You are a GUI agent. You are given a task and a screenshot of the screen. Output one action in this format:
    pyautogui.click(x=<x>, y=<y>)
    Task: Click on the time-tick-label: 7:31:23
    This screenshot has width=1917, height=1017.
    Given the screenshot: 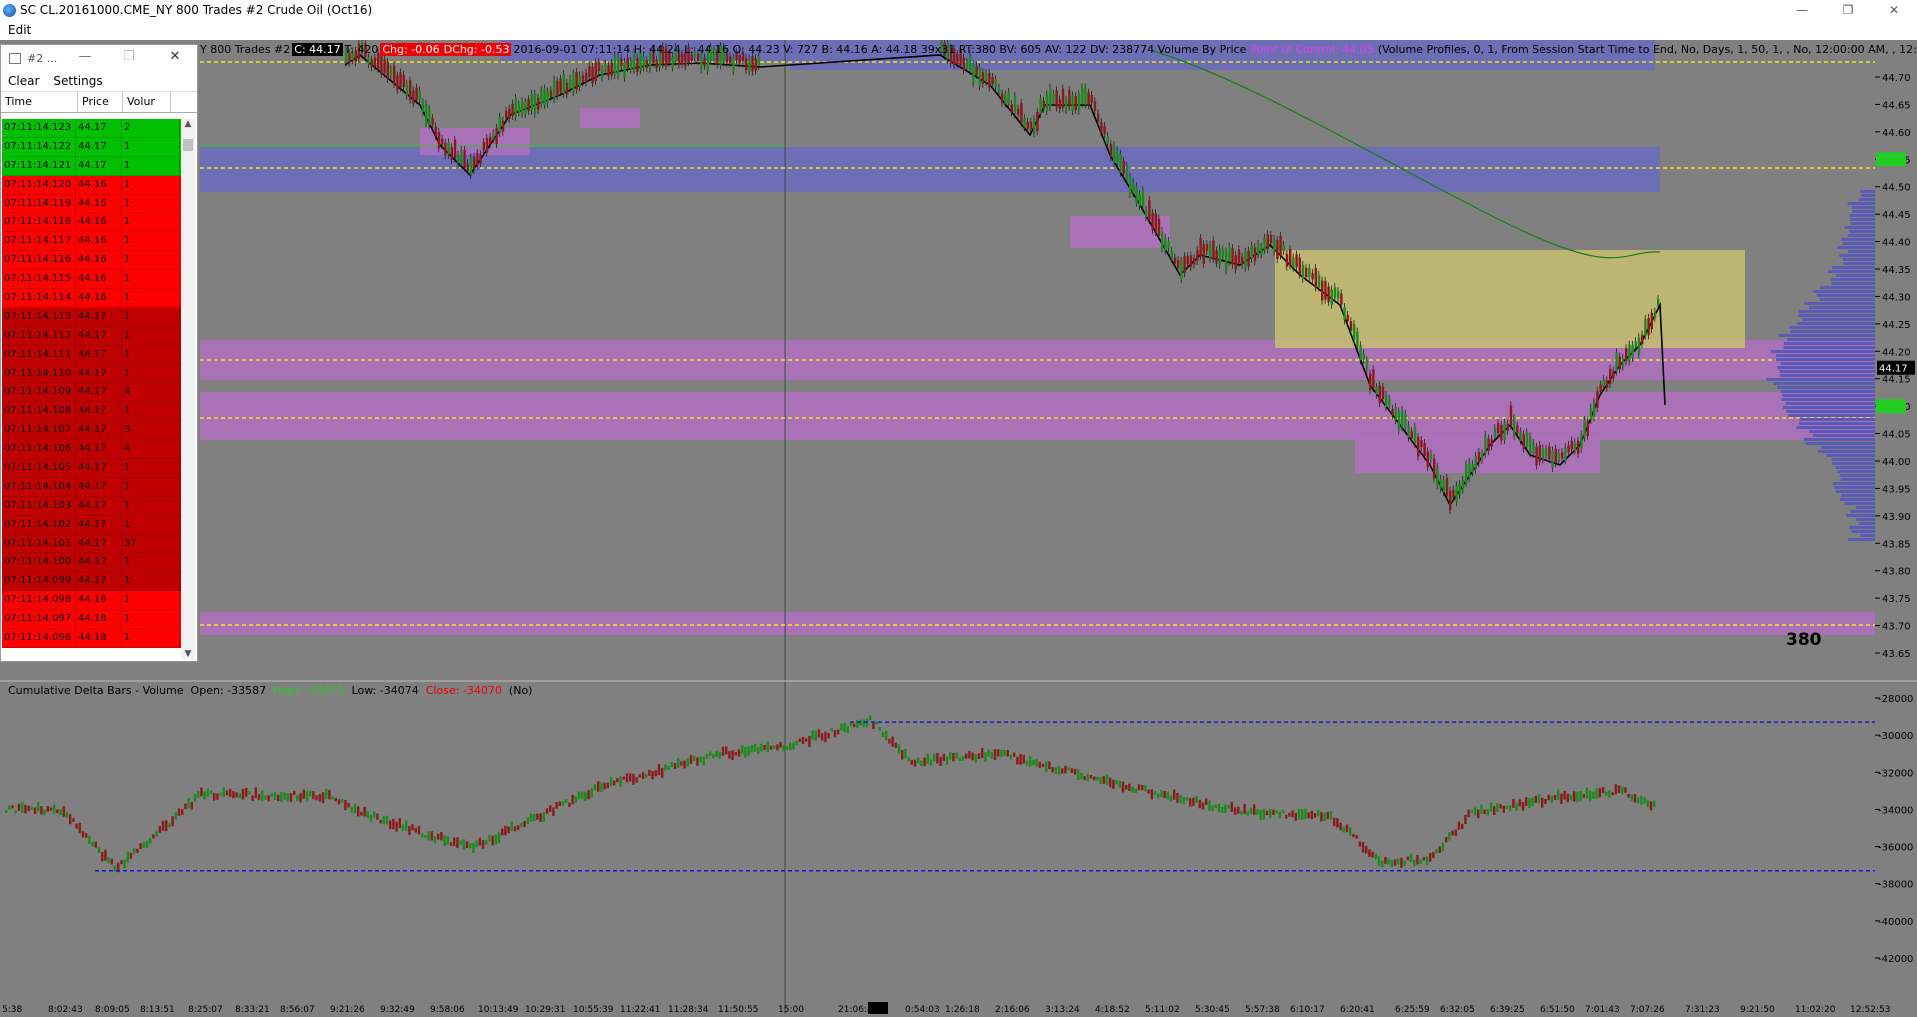 What is the action you would take?
    pyautogui.click(x=1702, y=1009)
    